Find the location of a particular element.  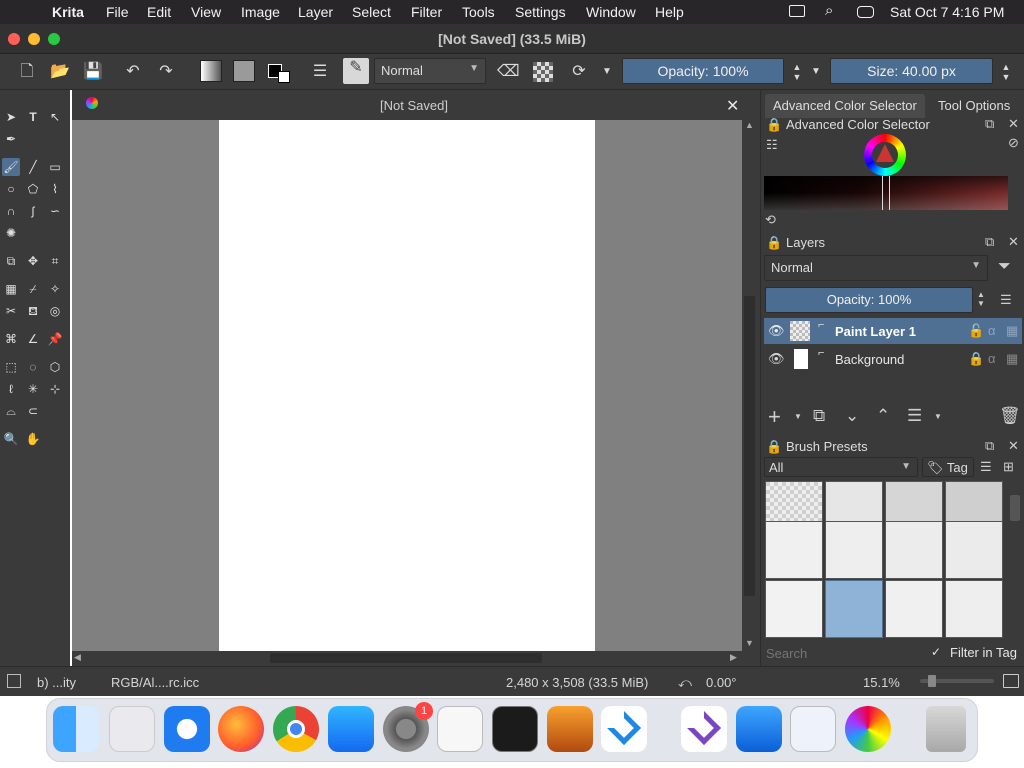

float-brush-docker-icon: ⧉ is located at coordinates (989, 446).